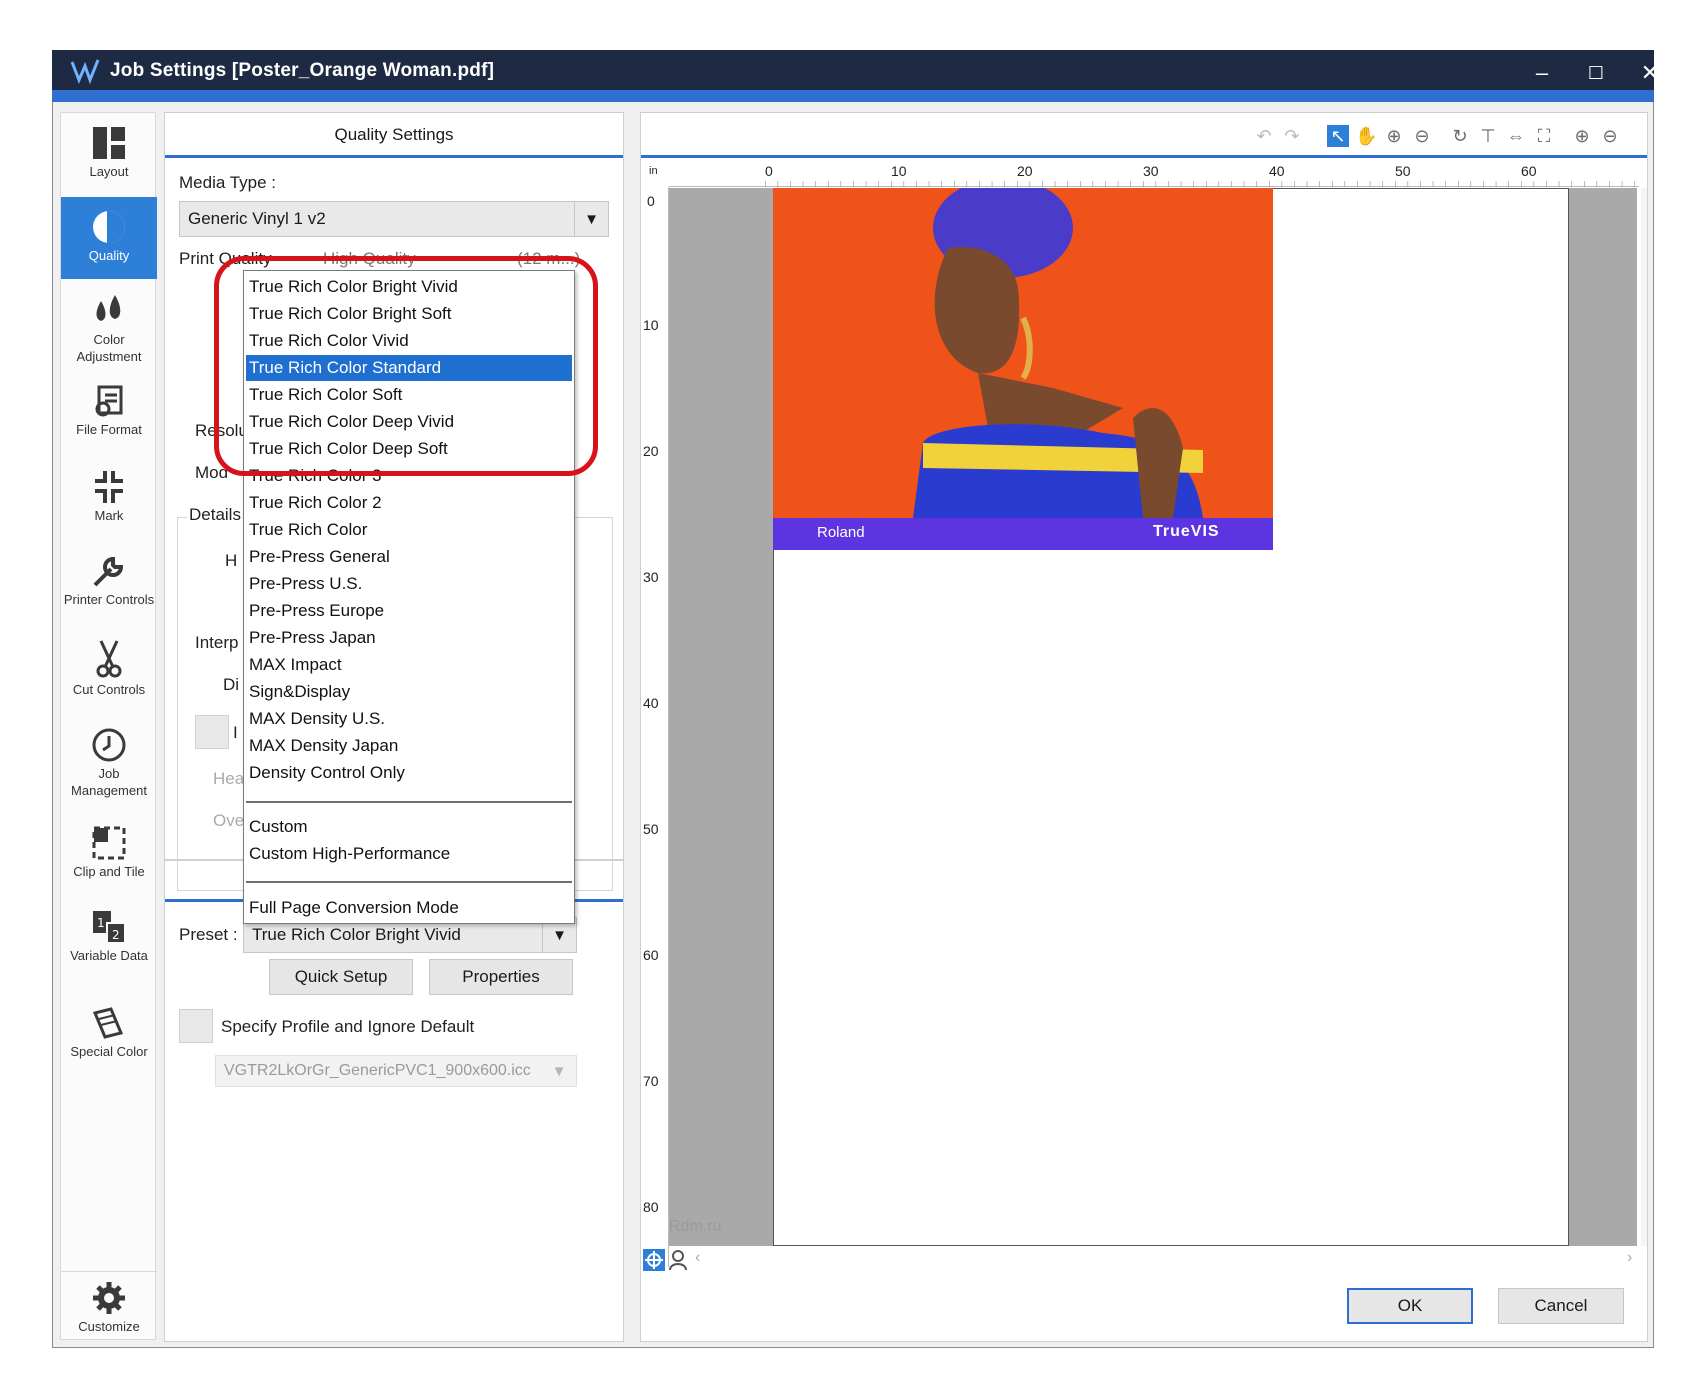 Image resolution: width=1694 pixels, height=1398 pixels. Describe the element at coordinates (109, 955) in the screenshot. I see `sidebar-item-label: Variable Data` at that location.